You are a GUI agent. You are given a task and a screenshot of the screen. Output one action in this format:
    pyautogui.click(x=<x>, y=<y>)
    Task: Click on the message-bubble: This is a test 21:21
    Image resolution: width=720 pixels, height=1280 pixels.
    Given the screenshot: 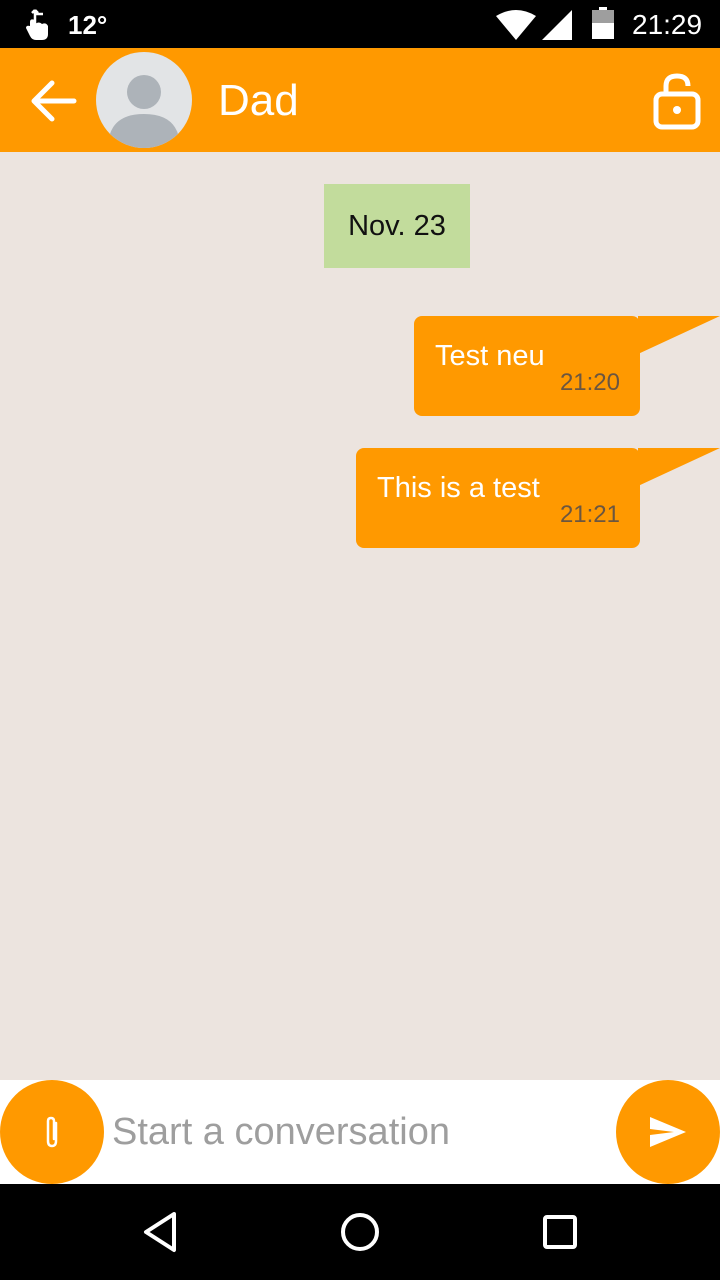 What is the action you would take?
    pyautogui.click(x=498, y=498)
    